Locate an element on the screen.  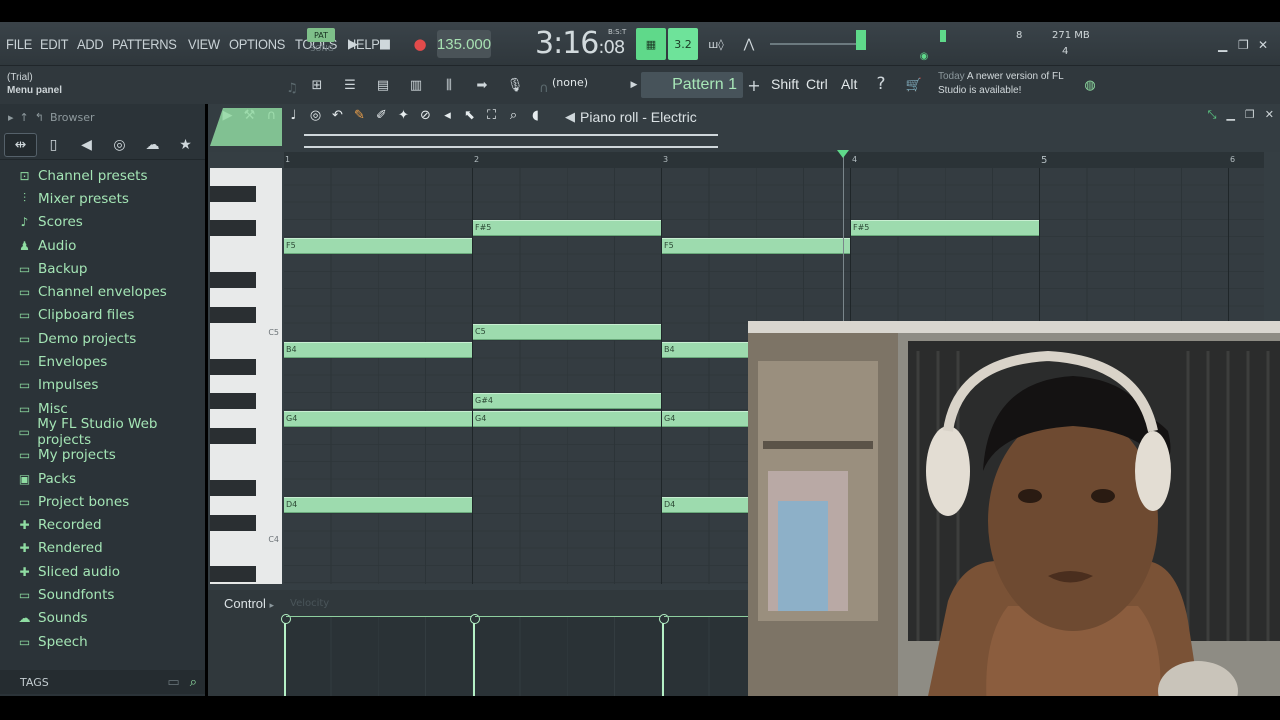
browser-item: ▭ Channel envelopes is located at coordinates (102, 291).